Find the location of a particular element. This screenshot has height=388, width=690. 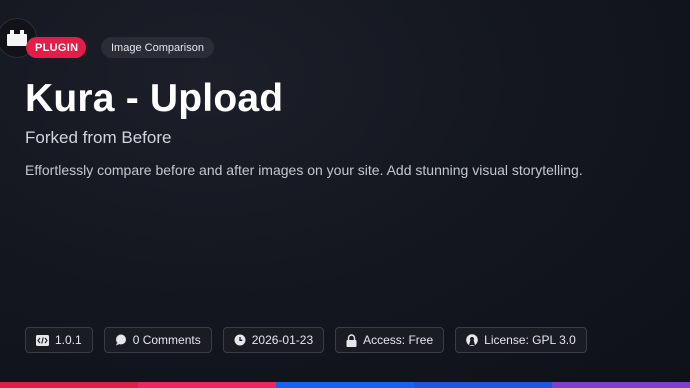

date-chip: 2026-01-23 is located at coordinates (273, 340).